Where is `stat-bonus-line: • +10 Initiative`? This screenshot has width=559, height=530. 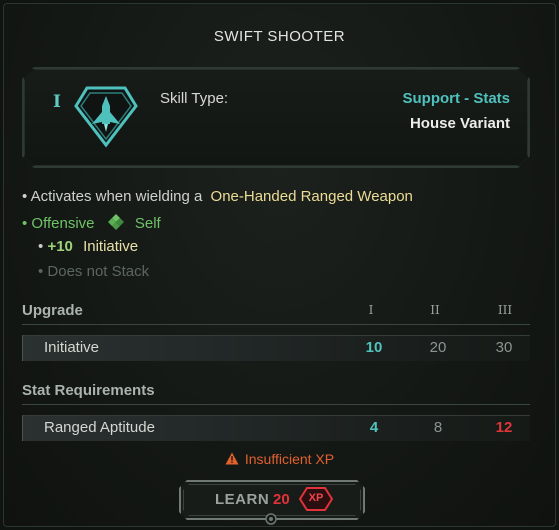 stat-bonus-line: • +10 Initiative is located at coordinates (88, 246).